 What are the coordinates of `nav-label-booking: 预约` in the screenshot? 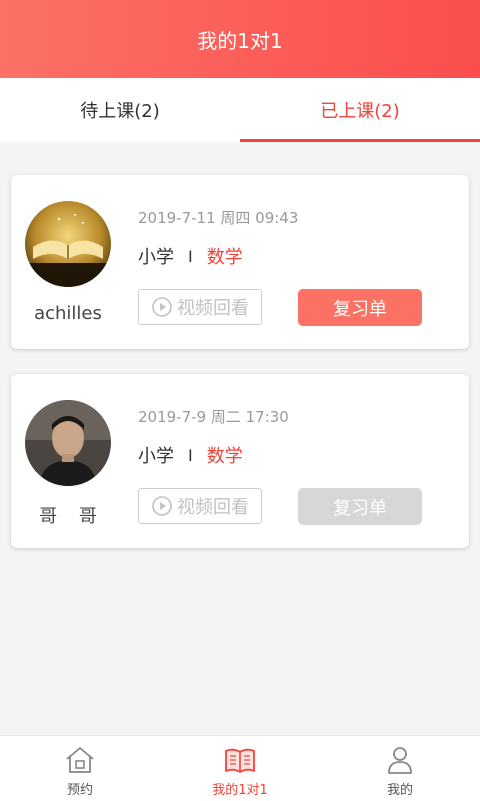 It's located at (79, 790).